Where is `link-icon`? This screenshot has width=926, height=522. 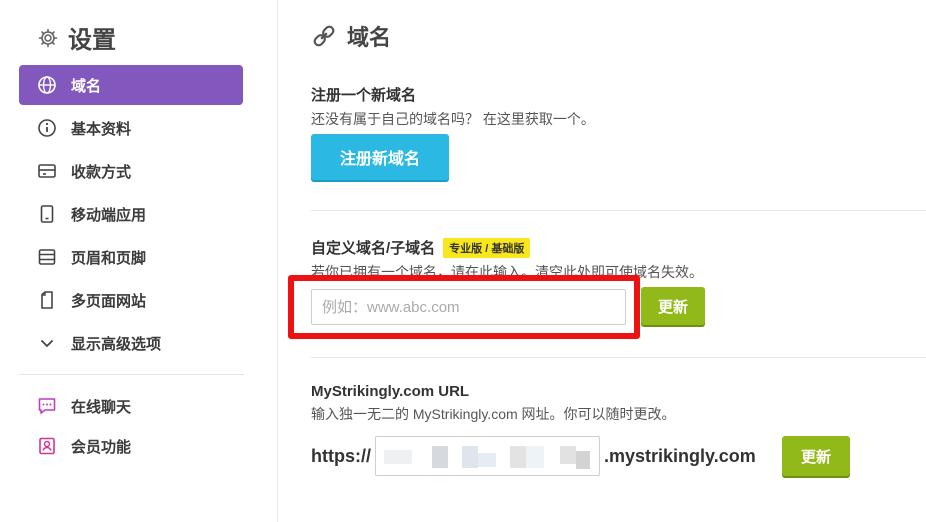
link-icon is located at coordinates (324, 36).